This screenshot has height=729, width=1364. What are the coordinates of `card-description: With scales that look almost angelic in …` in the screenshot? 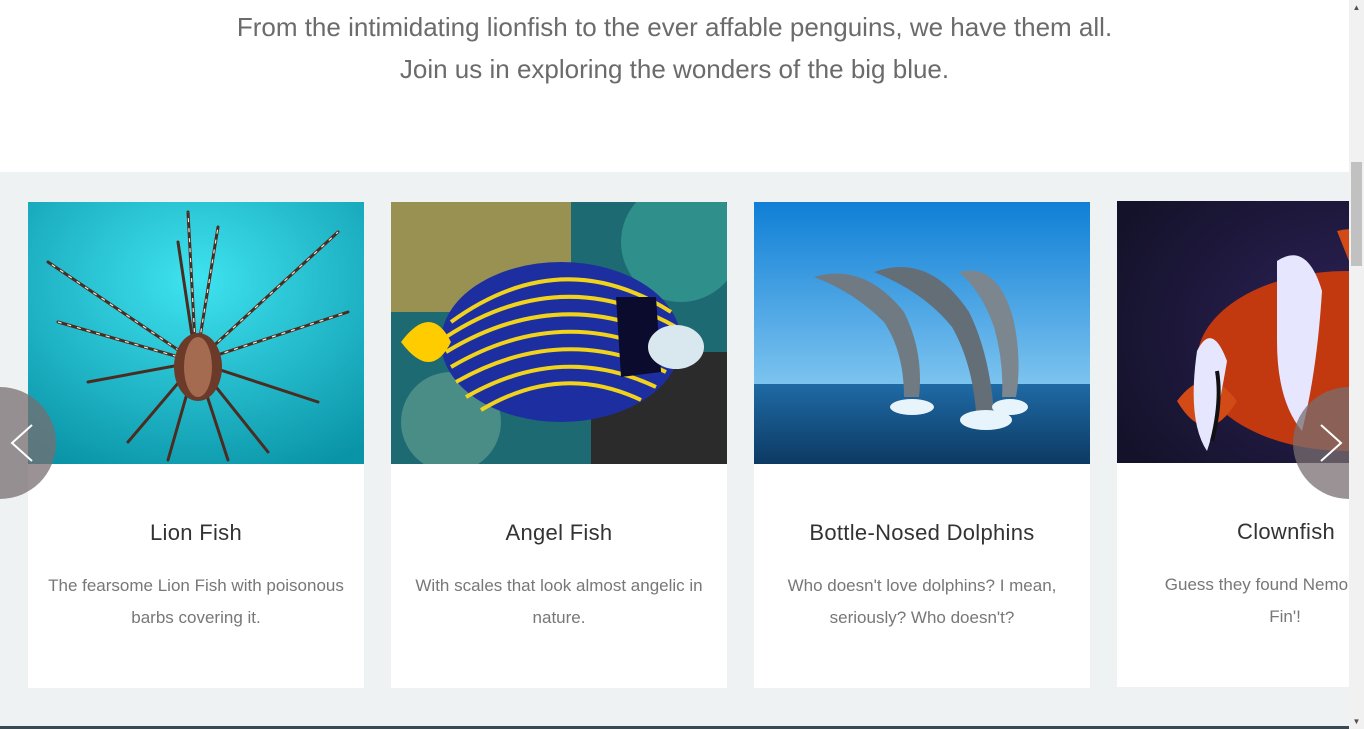 It's located at (559, 601).